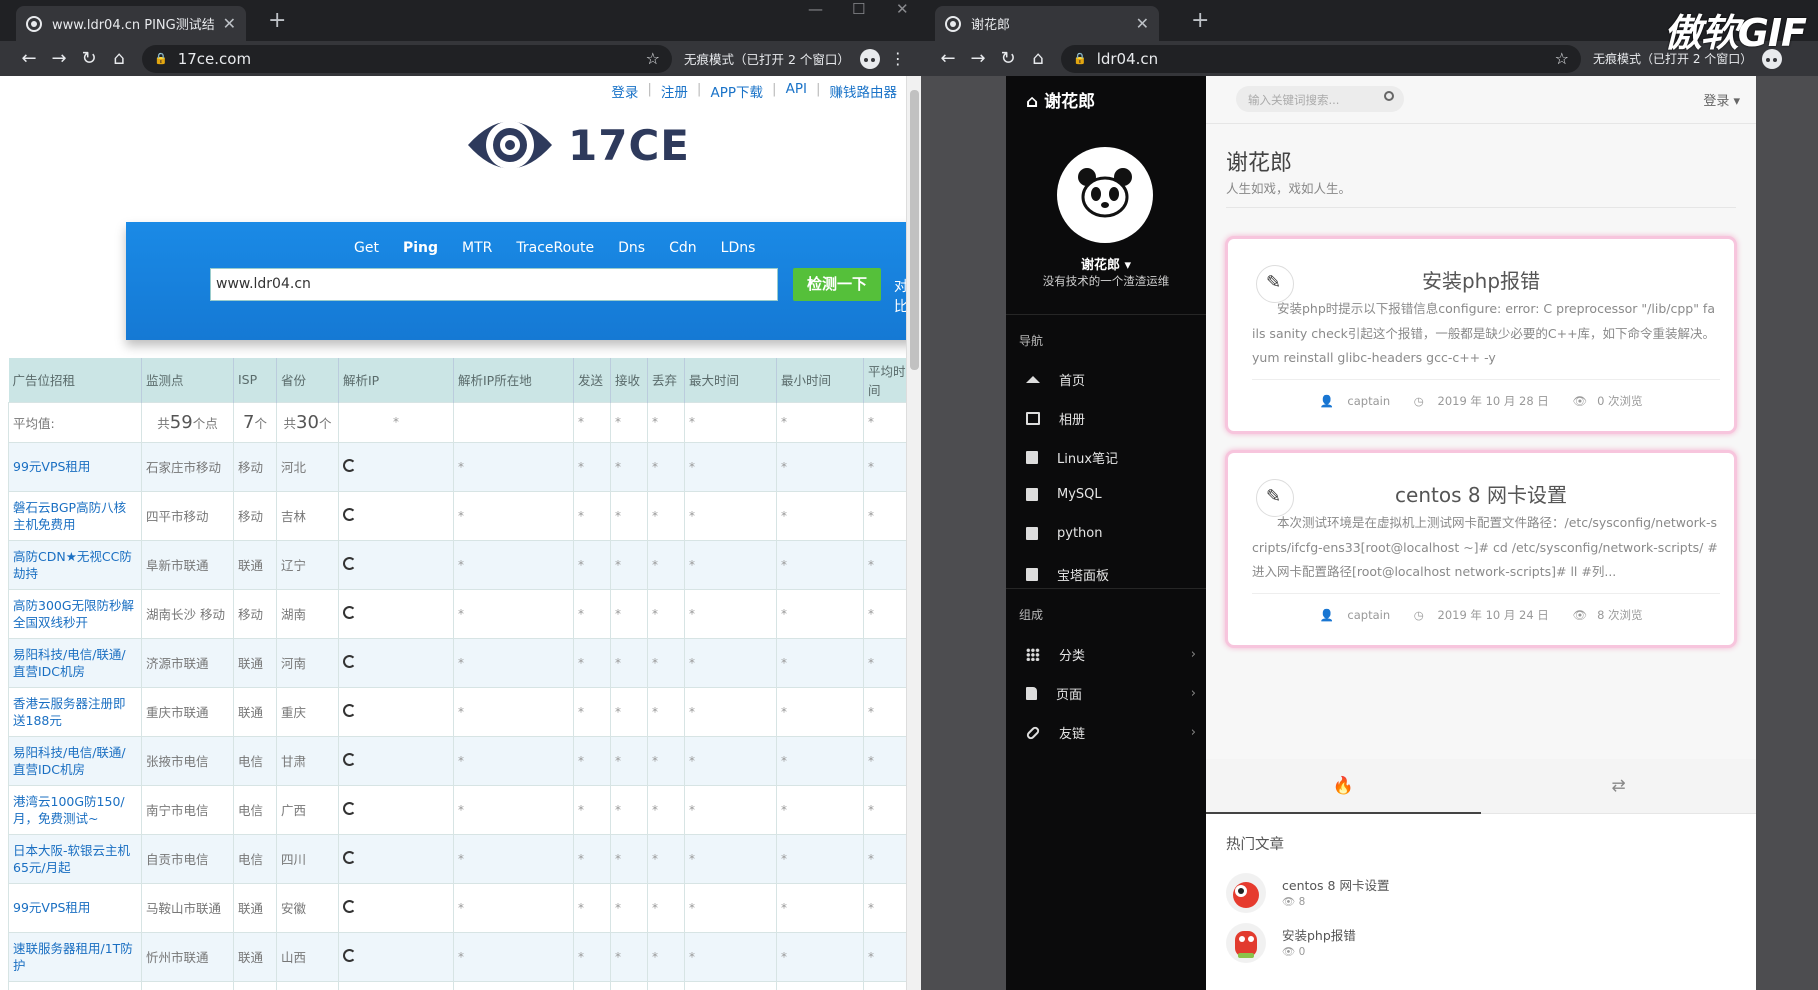 The height and width of the screenshot is (990, 1818). I want to click on search-icon, so click(1389, 96).